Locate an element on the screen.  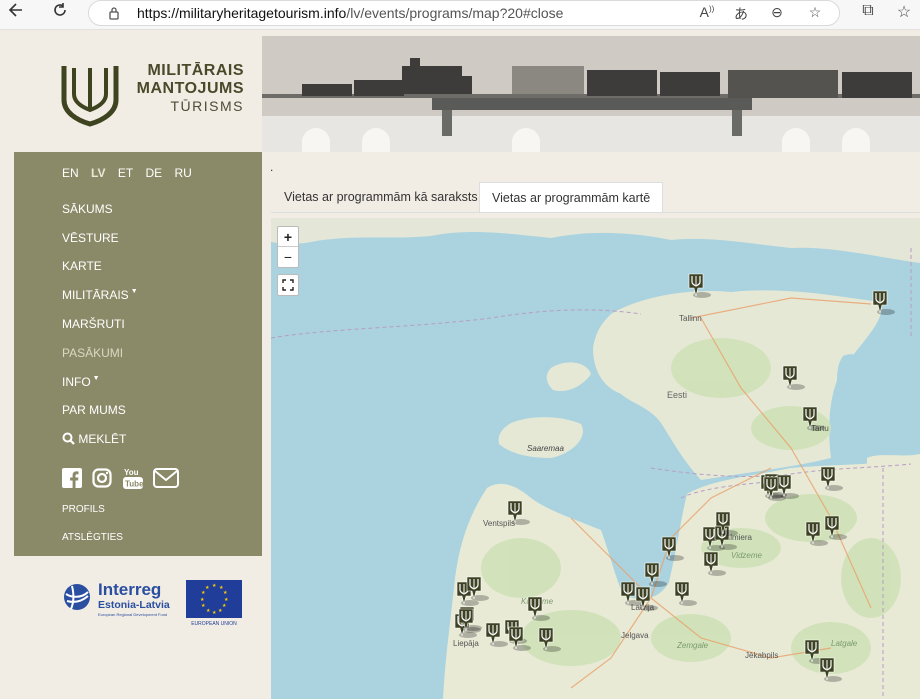
language-switcher: EN LV ET DE RU is located at coordinates (131, 173).